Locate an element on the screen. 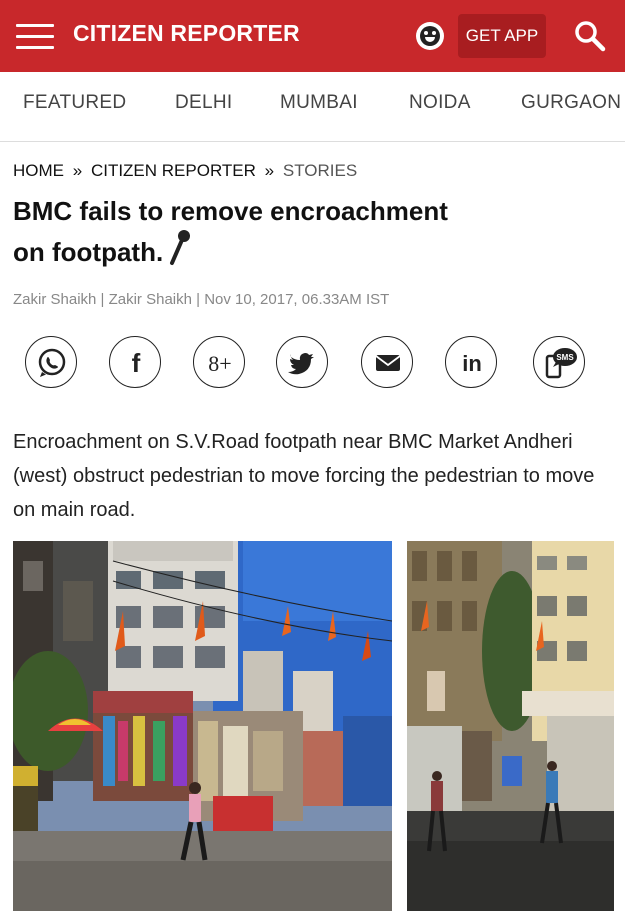 The image size is (625, 915). google-plus-letter: 8+ is located at coordinates (219, 363).